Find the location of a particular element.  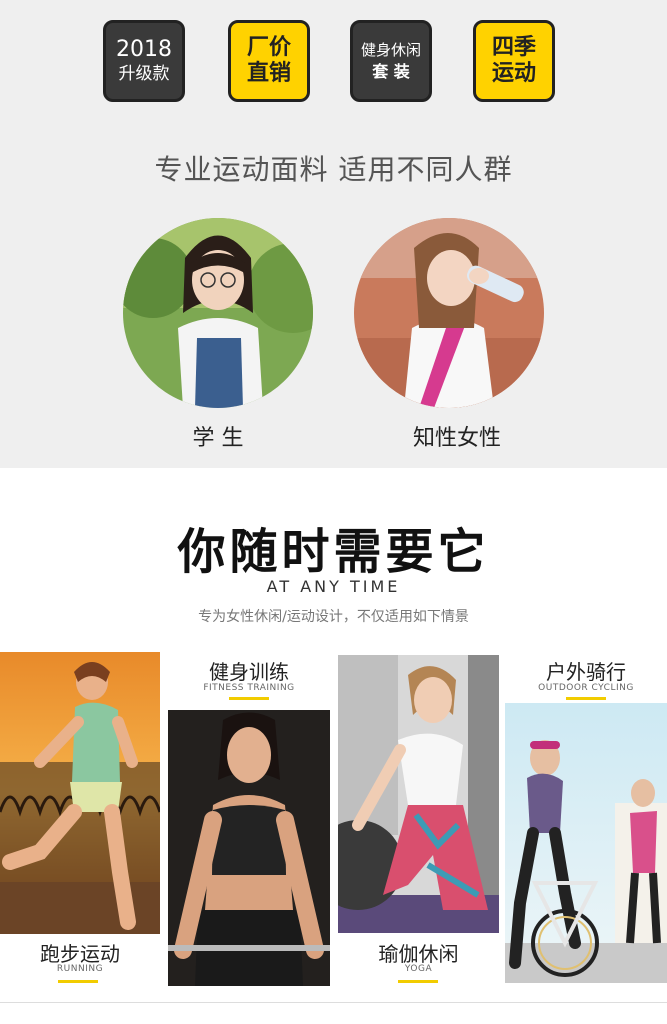

cycling-photo-image is located at coordinates (586, 843).